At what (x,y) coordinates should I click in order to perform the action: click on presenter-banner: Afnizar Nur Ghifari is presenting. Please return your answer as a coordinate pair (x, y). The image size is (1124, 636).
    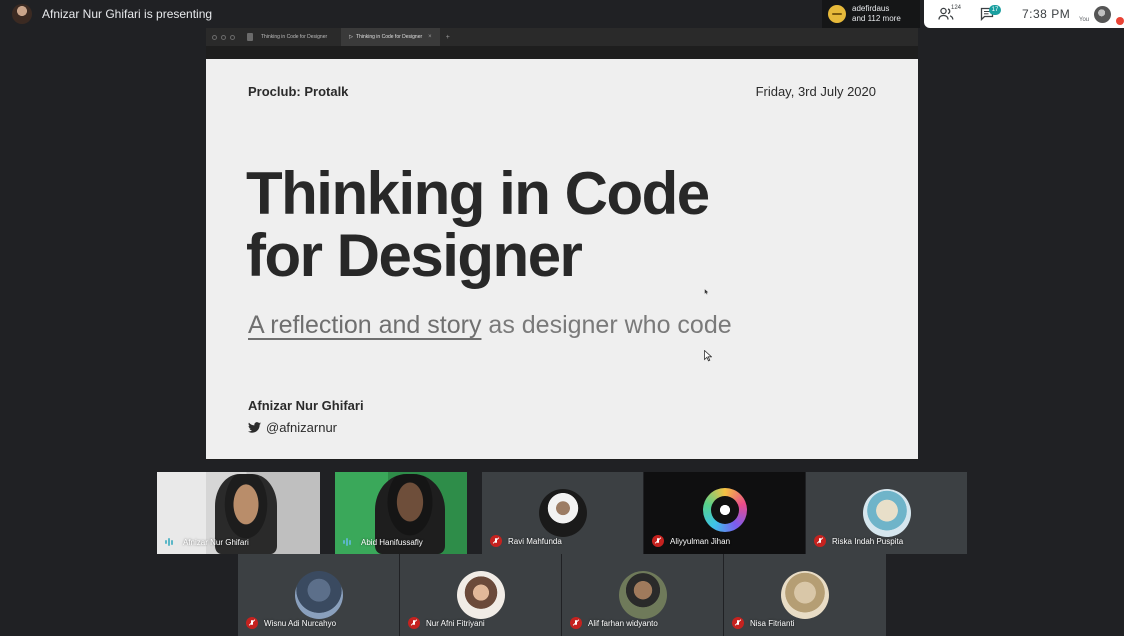
    Looking at the image, I should click on (106, 14).